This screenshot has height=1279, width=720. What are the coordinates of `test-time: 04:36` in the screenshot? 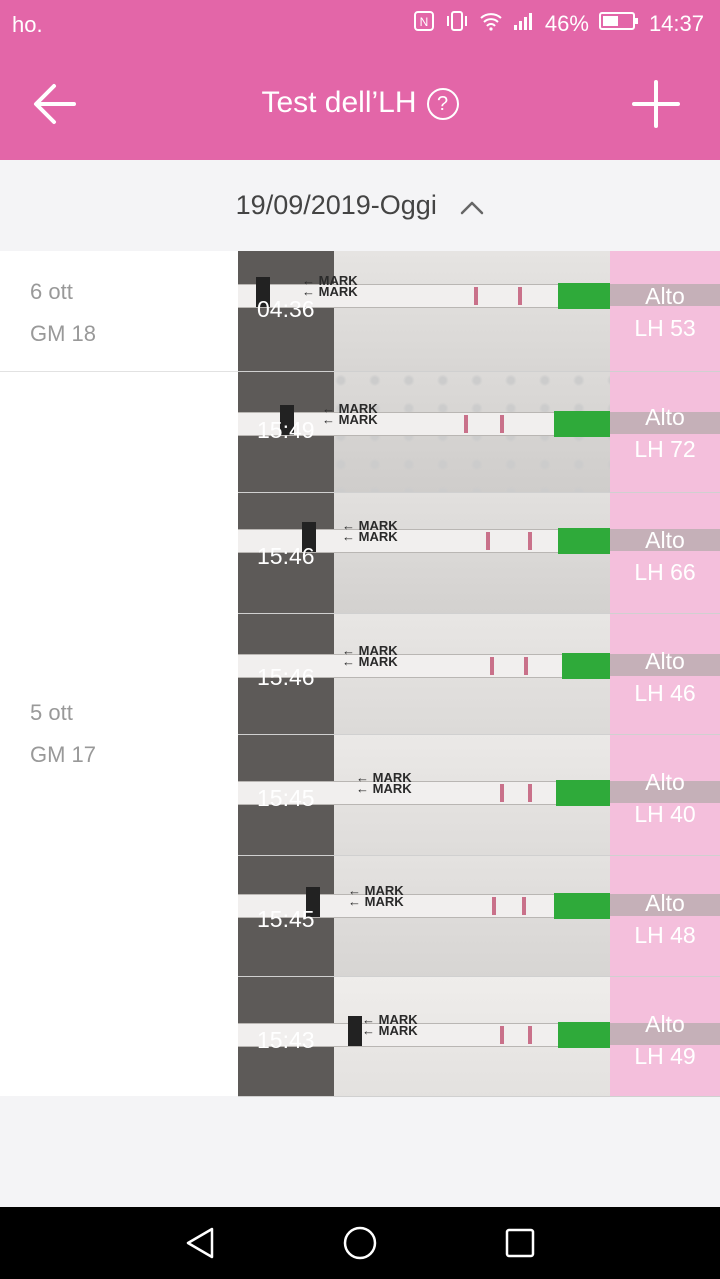 It's located at (286, 309).